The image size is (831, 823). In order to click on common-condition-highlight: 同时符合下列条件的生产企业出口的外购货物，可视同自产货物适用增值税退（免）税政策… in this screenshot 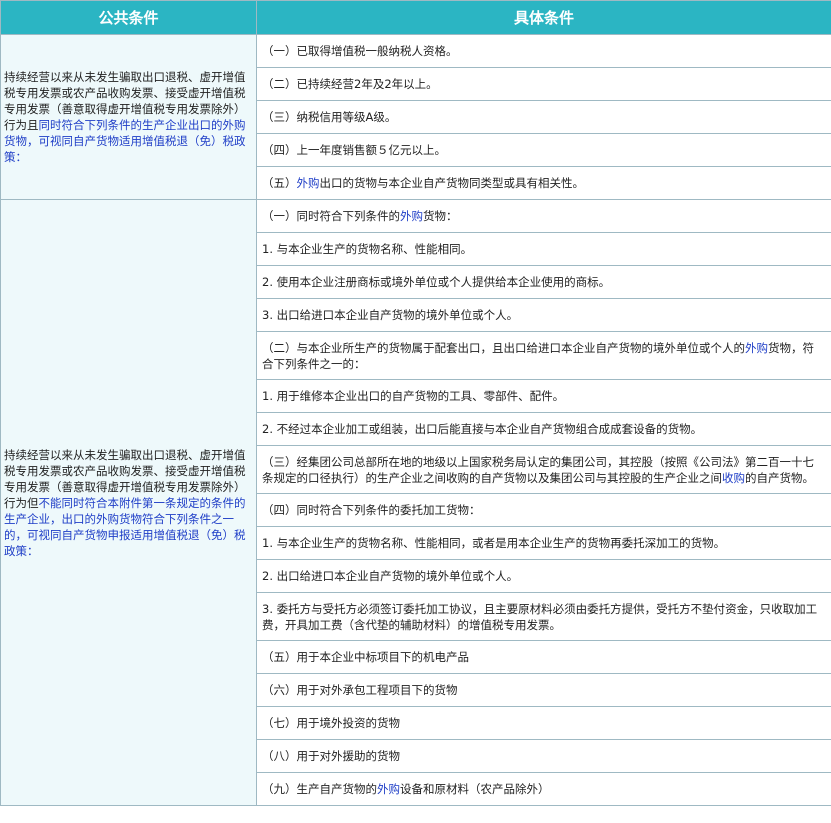, I will do `click(125, 141)`.